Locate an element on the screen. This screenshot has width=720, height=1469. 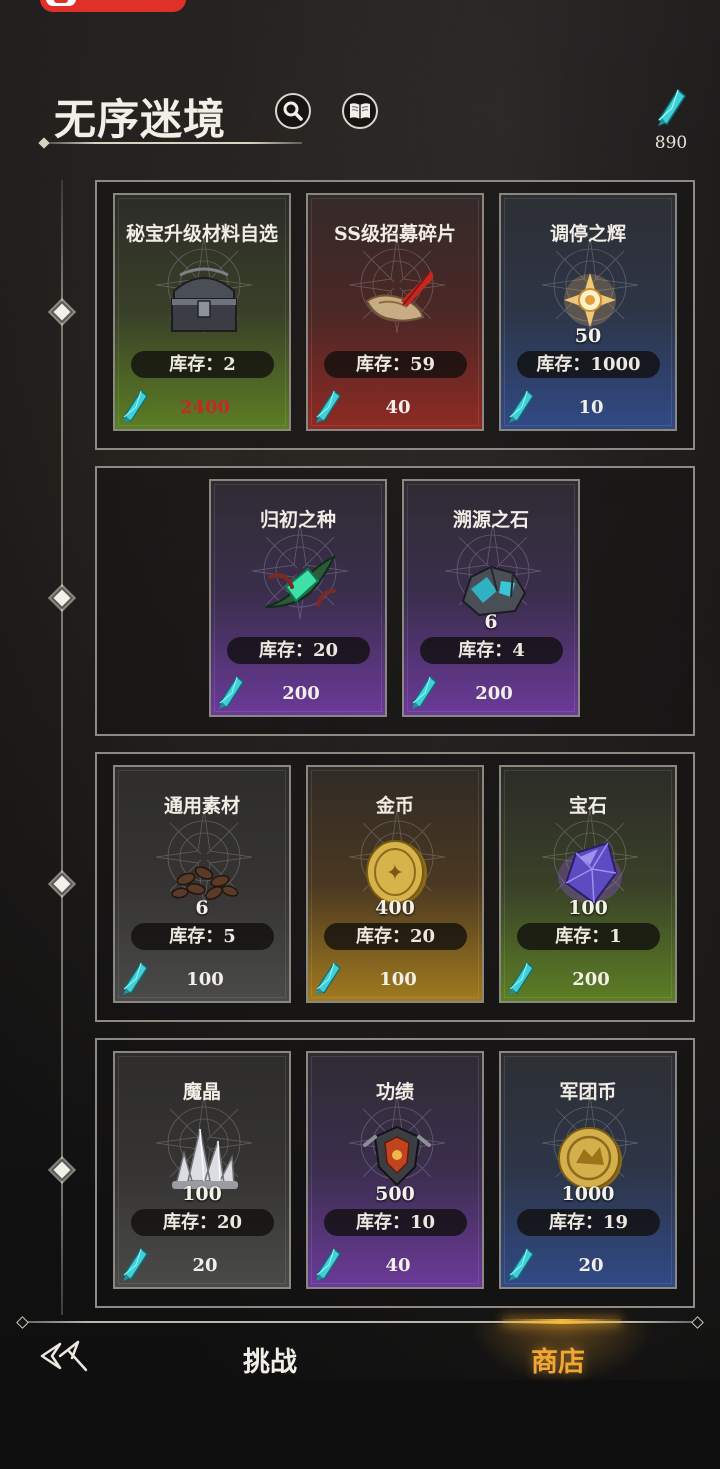
item-name: 功绩 is located at coordinates (394, 1092).